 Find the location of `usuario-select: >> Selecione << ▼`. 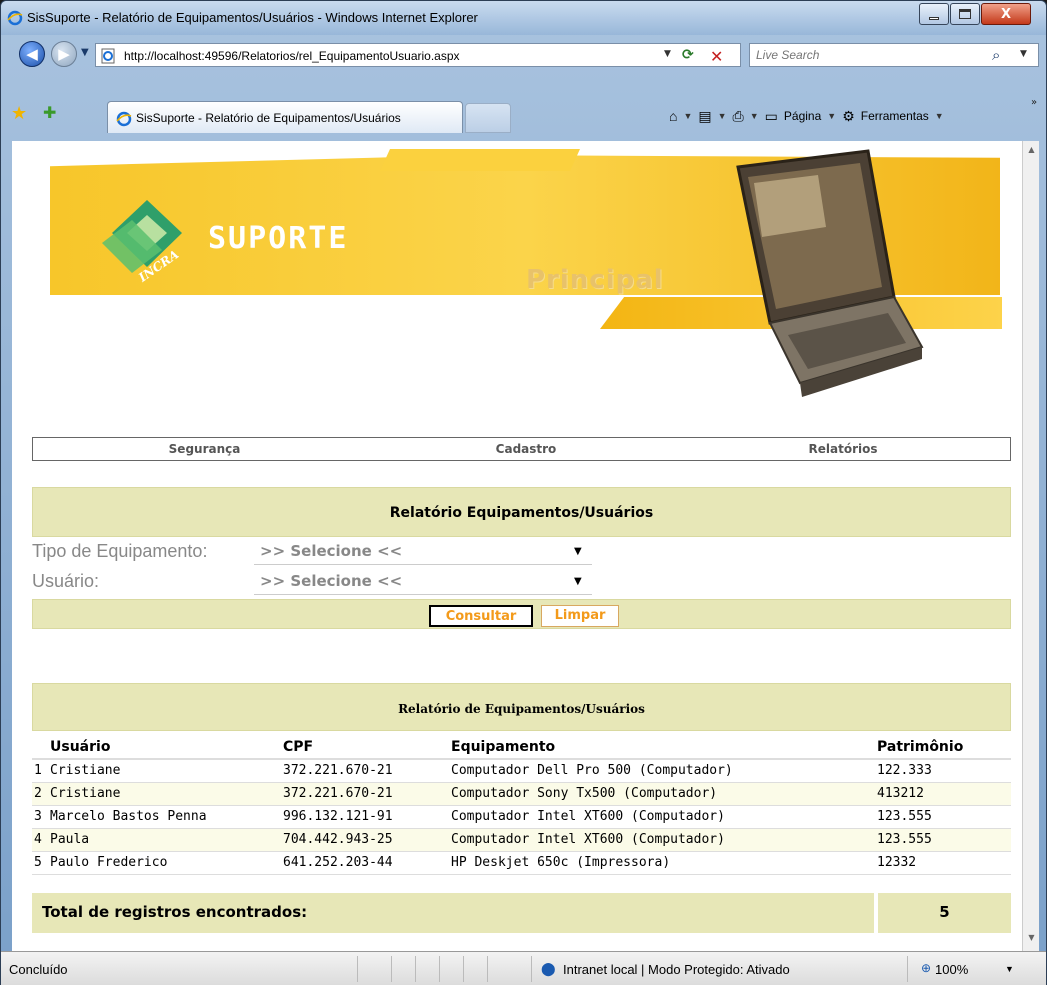

usuario-select: >> Selecione << ▼ is located at coordinates (423, 582).